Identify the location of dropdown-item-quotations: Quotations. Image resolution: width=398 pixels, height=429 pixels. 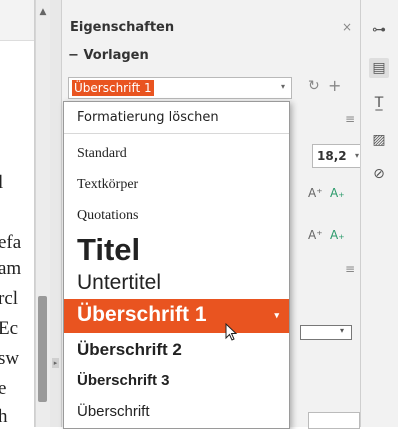
(176, 216).